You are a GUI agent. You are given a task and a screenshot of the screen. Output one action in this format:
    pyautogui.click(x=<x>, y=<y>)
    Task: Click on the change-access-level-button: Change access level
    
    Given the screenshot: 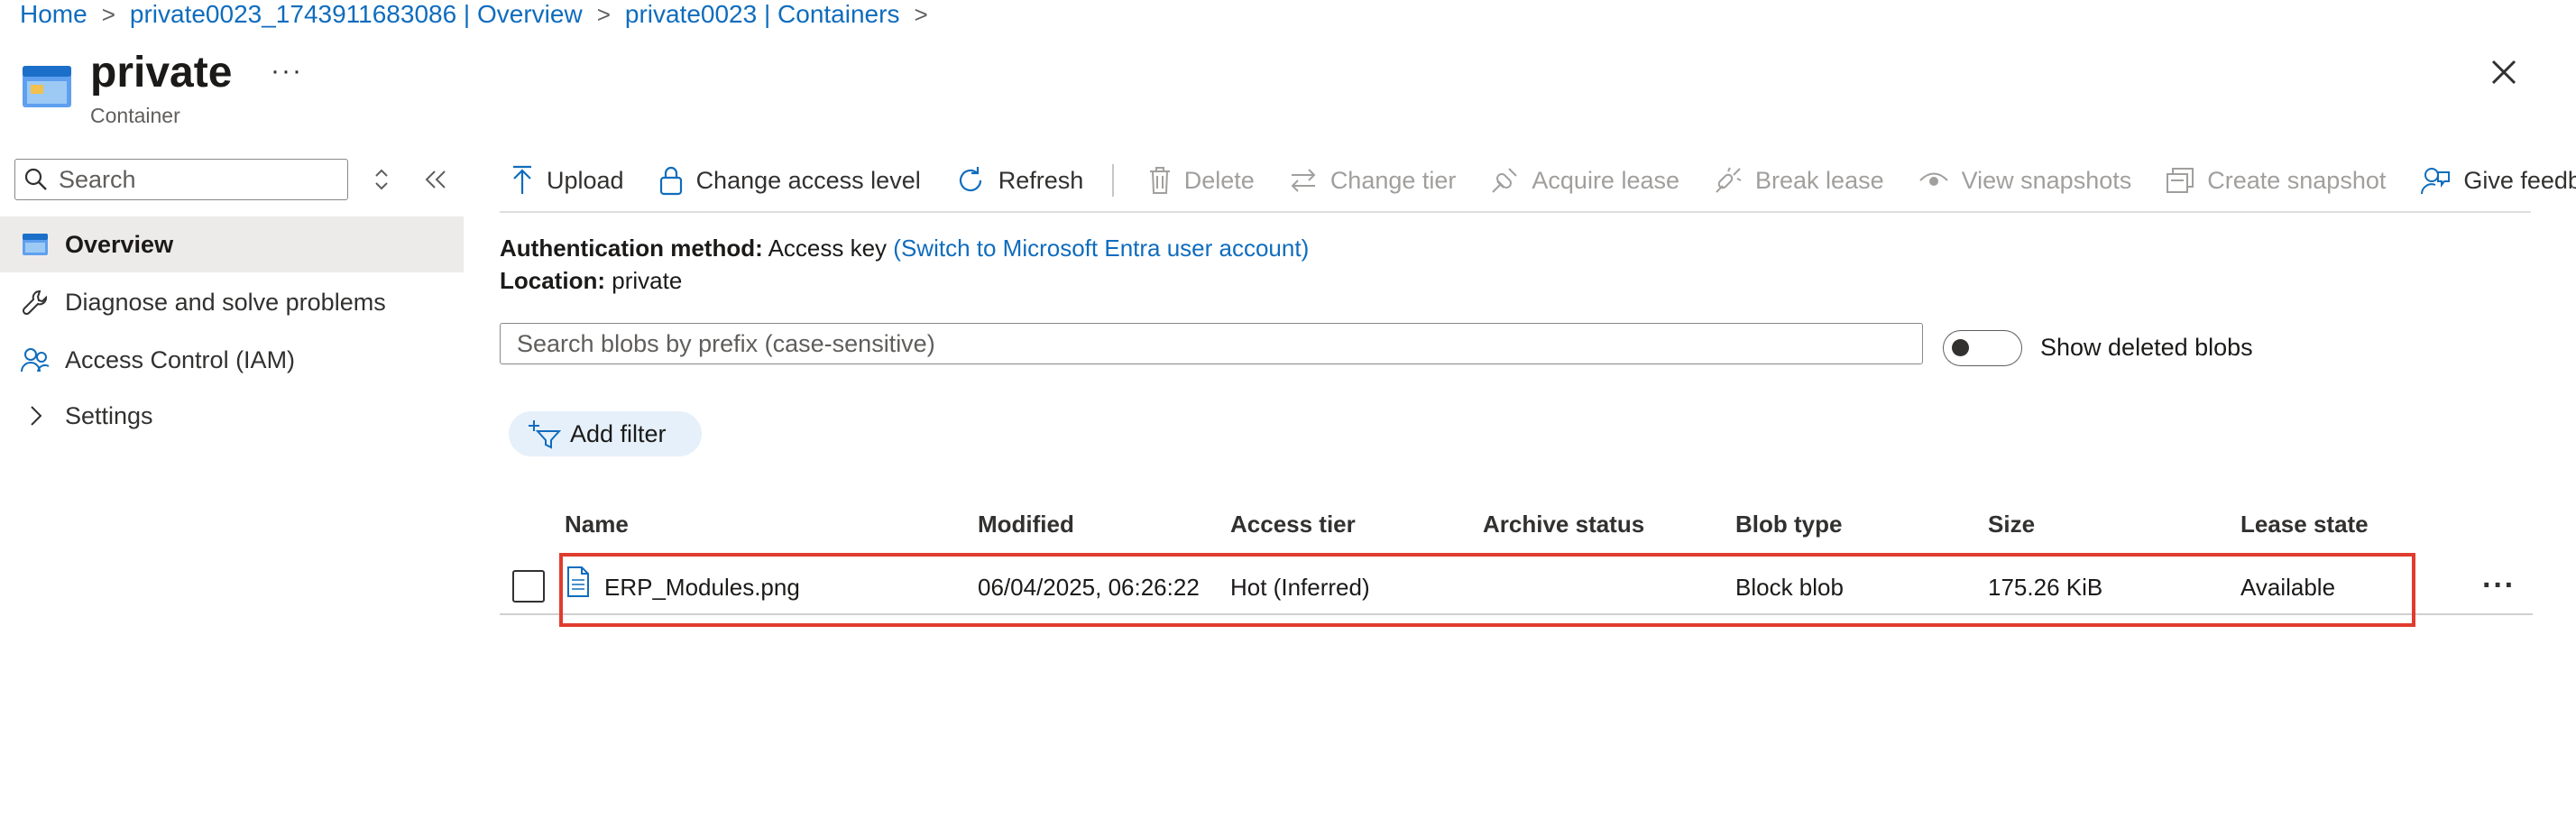 What is the action you would take?
    pyautogui.click(x=789, y=180)
    